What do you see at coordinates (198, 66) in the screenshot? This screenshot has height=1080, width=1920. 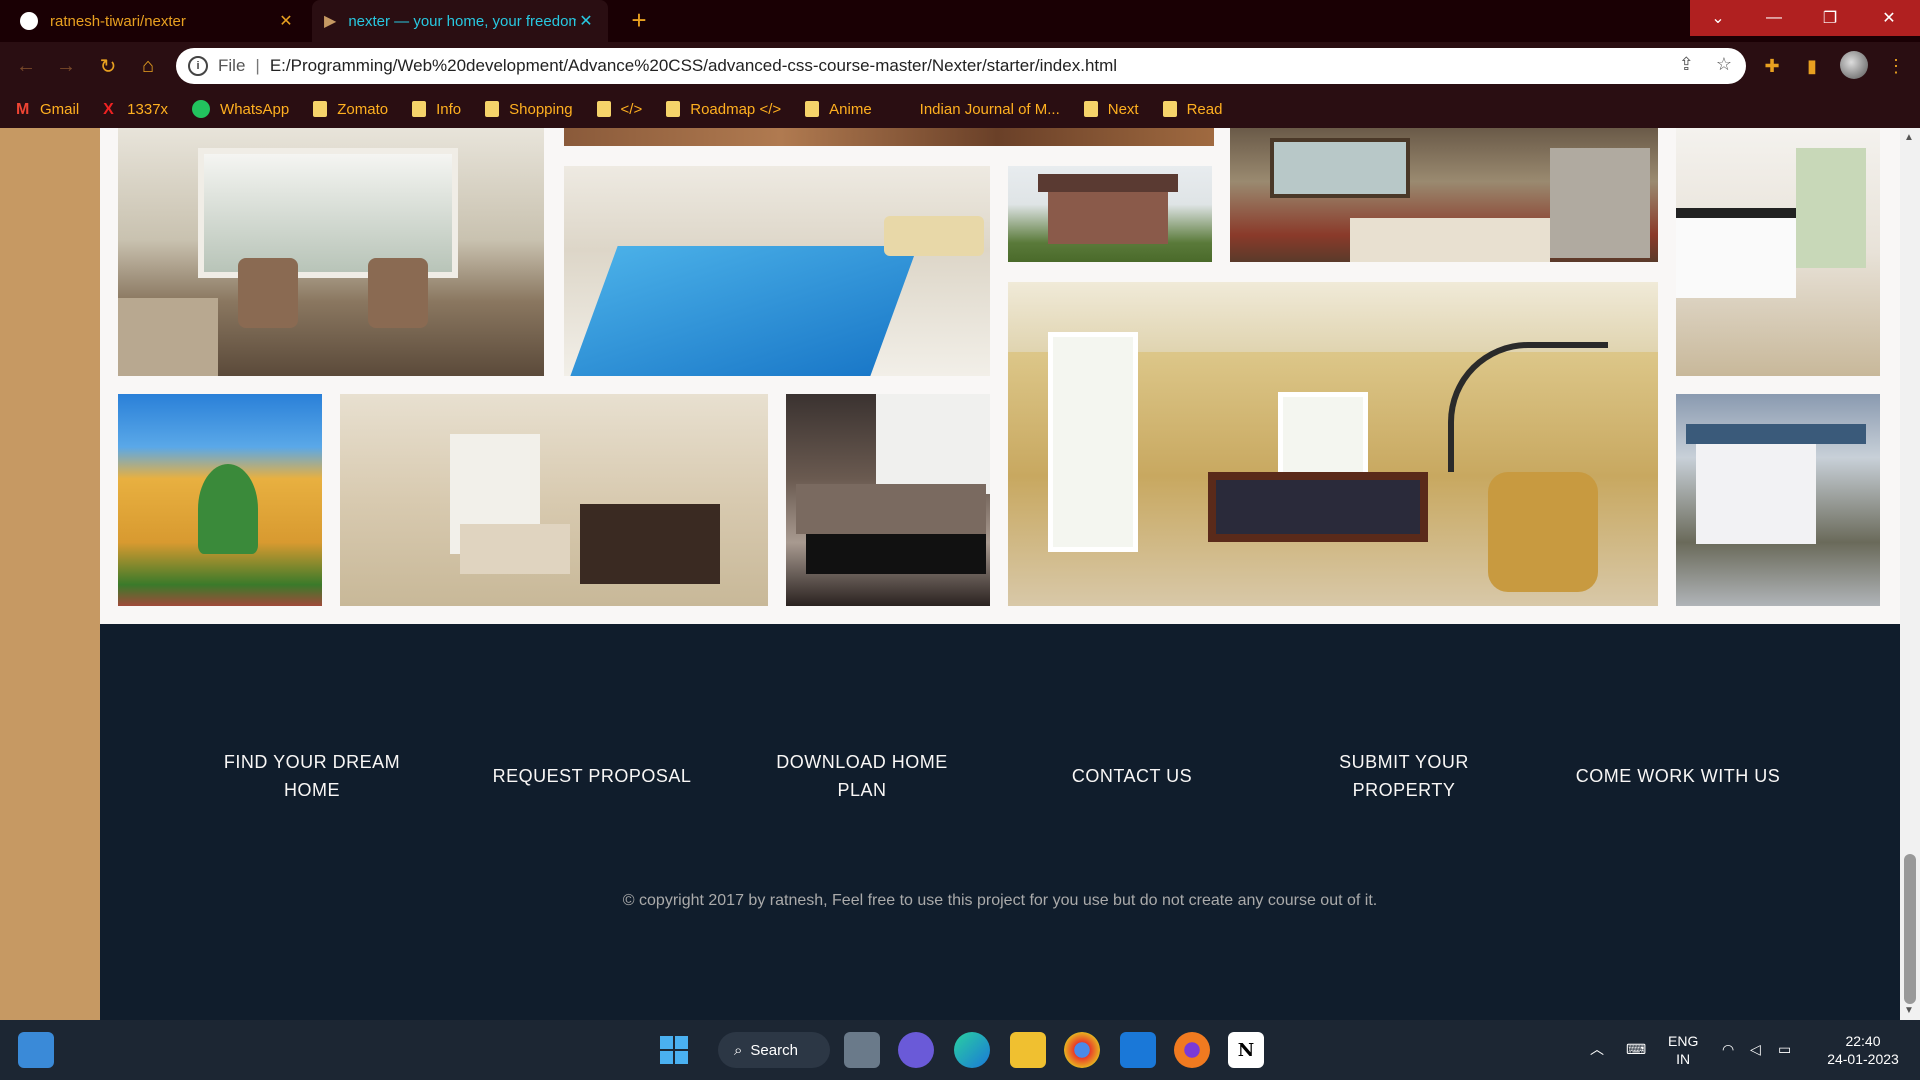 I see `info-icon: i` at bounding box center [198, 66].